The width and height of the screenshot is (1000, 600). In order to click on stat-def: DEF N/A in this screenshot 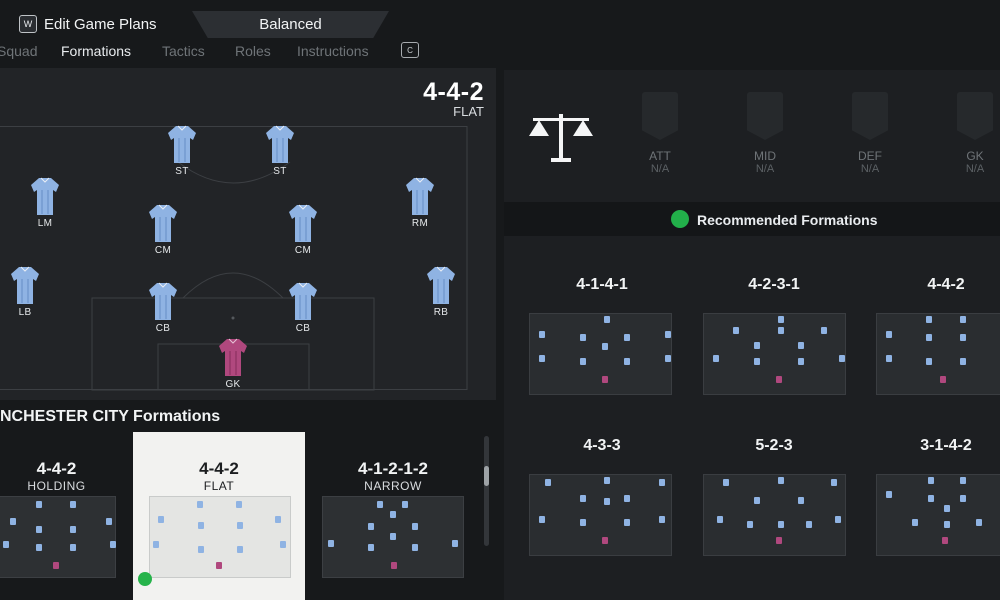, I will do `click(870, 133)`.